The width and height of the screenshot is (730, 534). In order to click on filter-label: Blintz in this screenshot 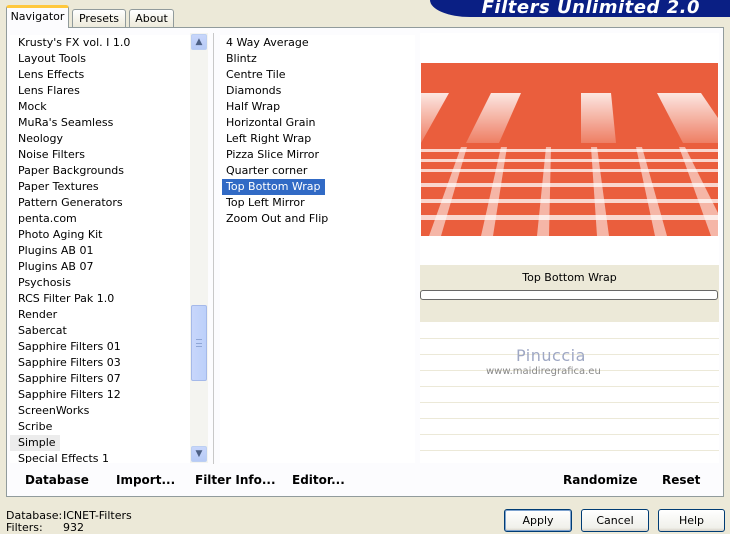, I will do `click(241, 58)`.